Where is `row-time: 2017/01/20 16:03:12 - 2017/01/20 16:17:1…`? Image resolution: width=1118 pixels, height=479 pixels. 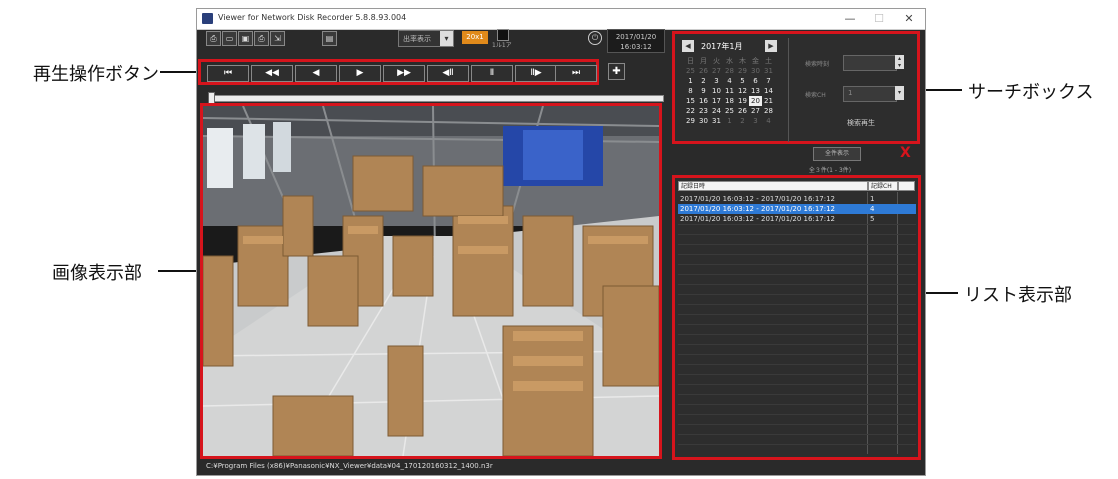
row-time: 2017/01/20 16:03:12 - 2017/01/20 16:17:1… is located at coordinates (757, 209).